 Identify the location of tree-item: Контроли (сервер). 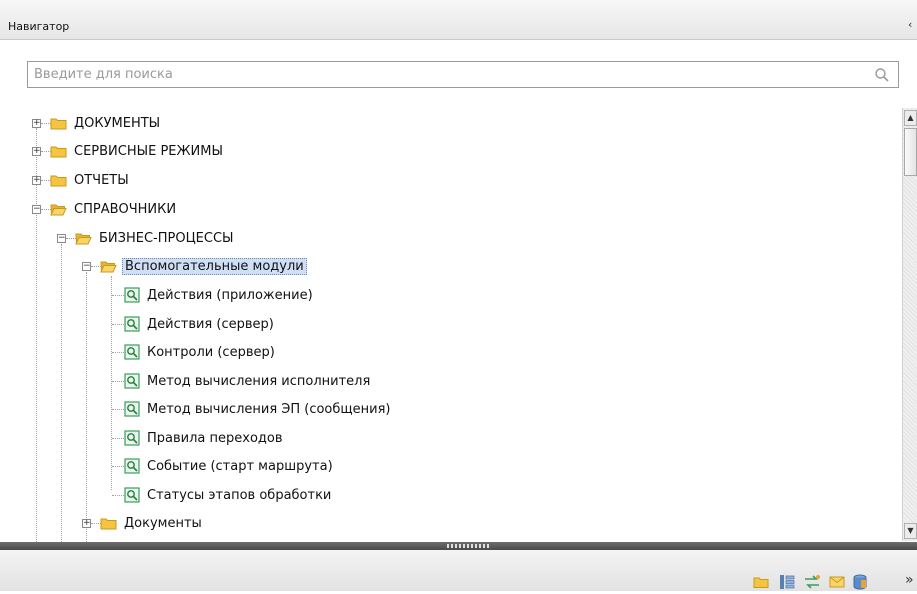
(440, 353).